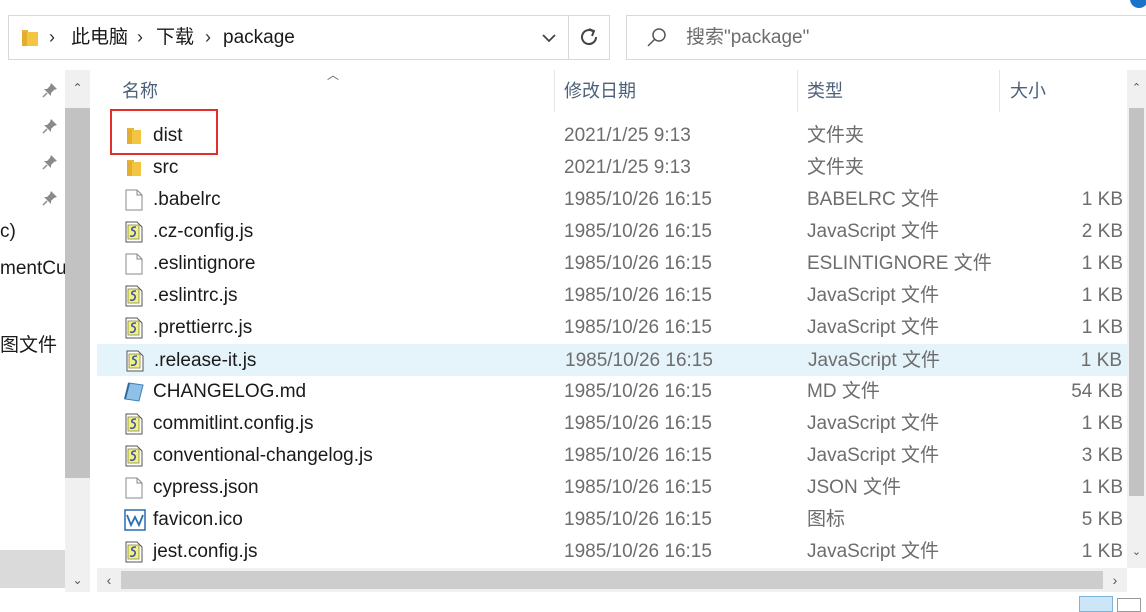 Image resolution: width=1146 pixels, height=612 pixels. I want to click on file-name: .prettierrc.js, so click(203, 327).